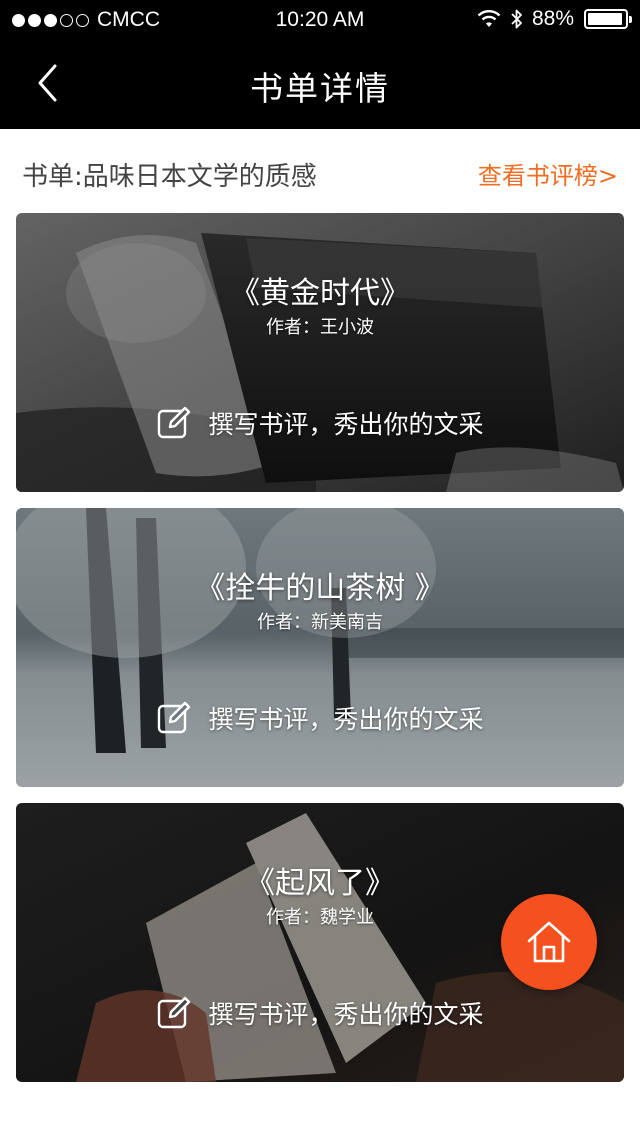 The width and height of the screenshot is (640, 1136). I want to click on home-fab-button, so click(549, 942).